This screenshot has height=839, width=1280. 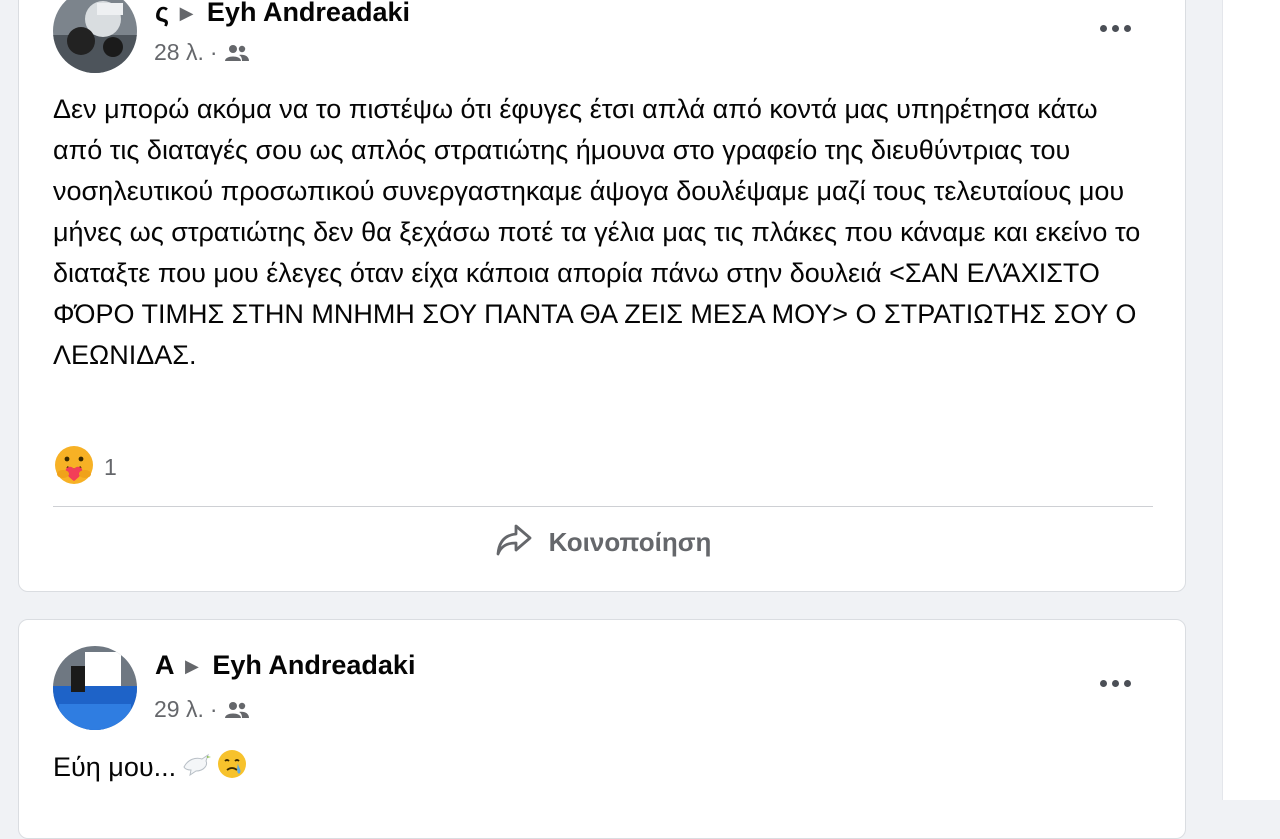 I want to click on reaction-count: 1, so click(x=110, y=467).